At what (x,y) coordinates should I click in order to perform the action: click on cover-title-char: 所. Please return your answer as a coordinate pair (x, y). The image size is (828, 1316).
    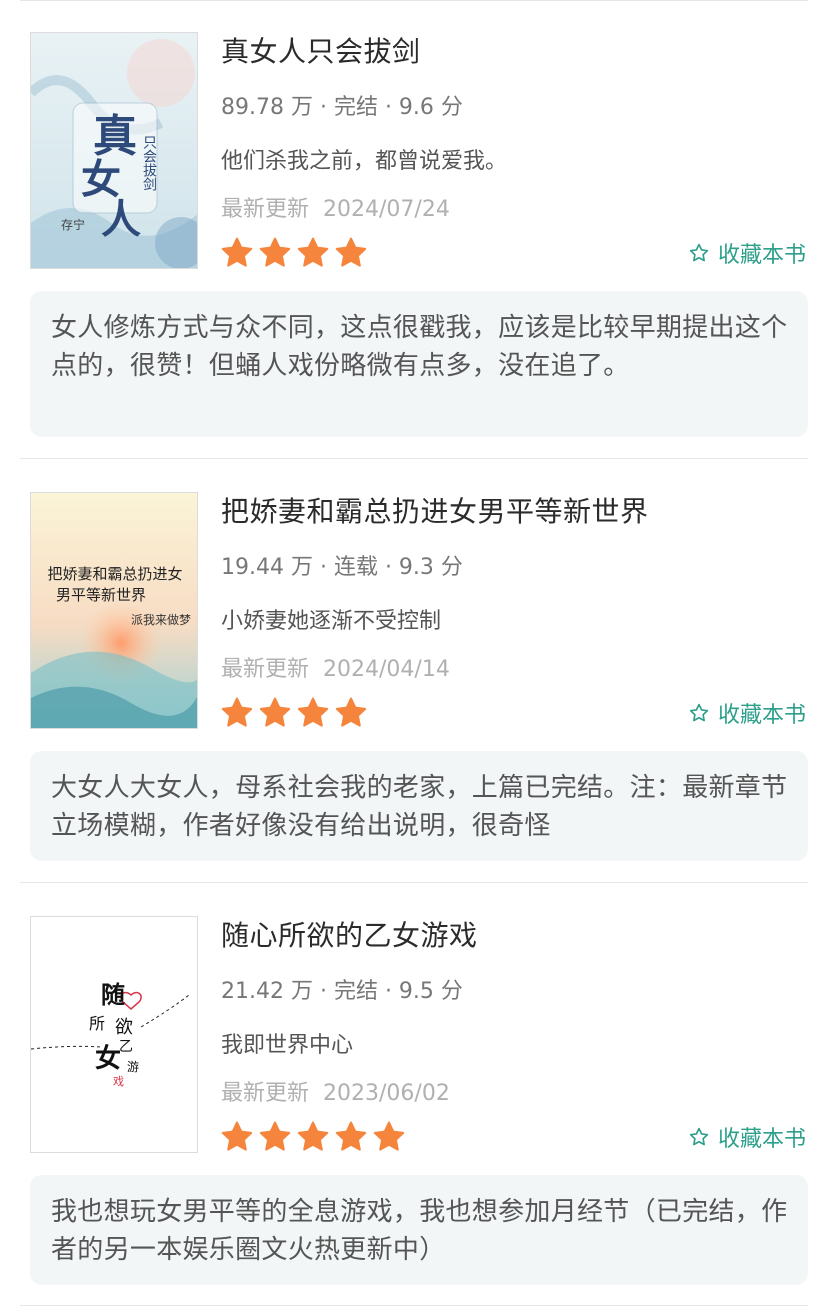
    Looking at the image, I should click on (97, 1023).